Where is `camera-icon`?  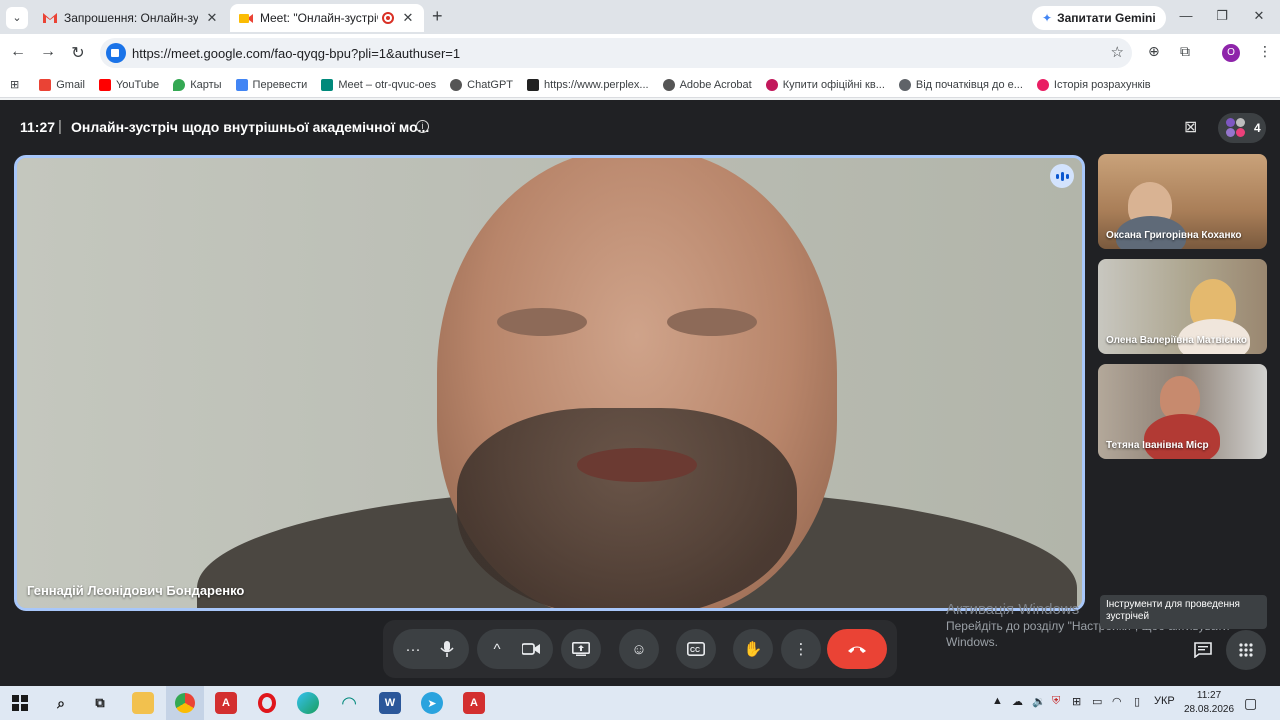
camera-icon is located at coordinates (531, 649).